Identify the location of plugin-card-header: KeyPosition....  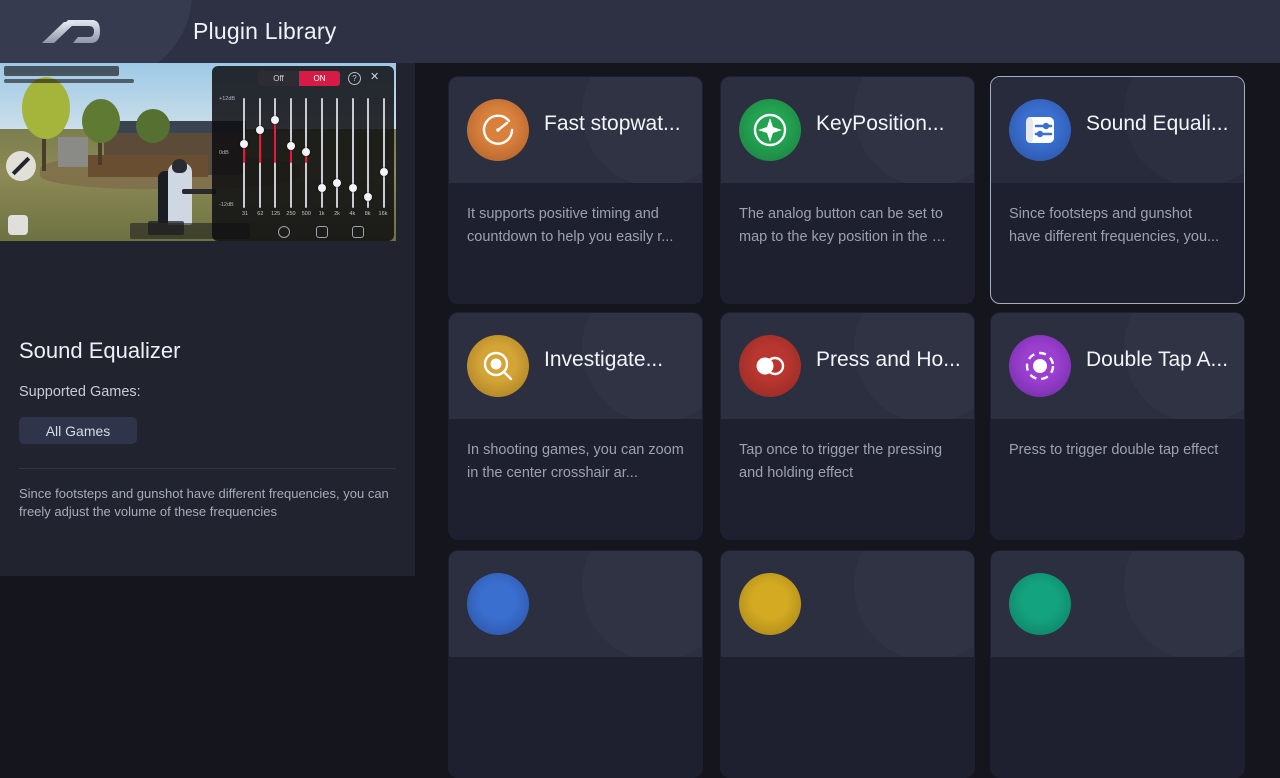
(847, 130).